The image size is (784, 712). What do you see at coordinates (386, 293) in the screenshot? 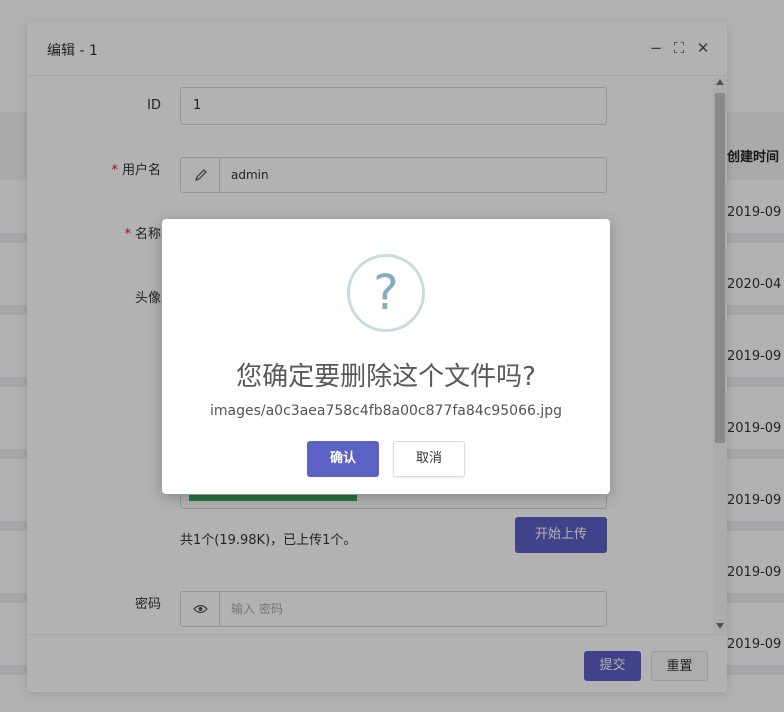
I see `question-icon: ?` at bounding box center [386, 293].